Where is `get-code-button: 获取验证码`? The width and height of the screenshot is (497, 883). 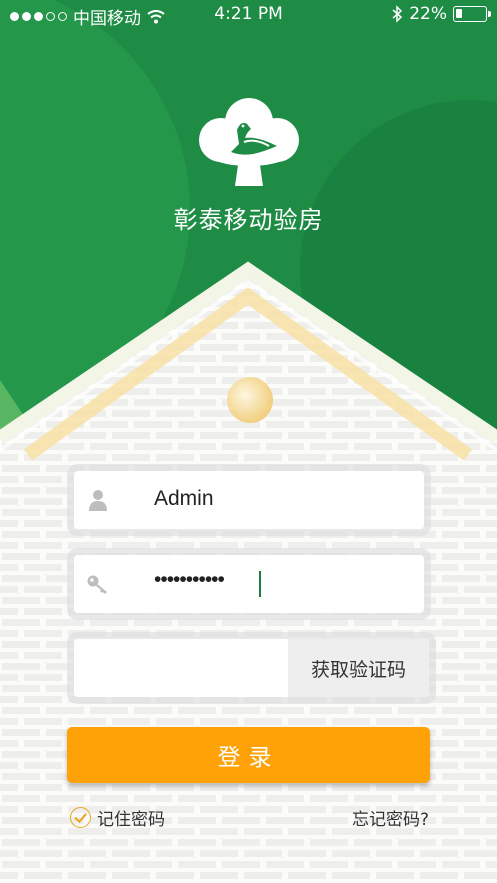 get-code-button: 获取验证码 is located at coordinates (358, 668).